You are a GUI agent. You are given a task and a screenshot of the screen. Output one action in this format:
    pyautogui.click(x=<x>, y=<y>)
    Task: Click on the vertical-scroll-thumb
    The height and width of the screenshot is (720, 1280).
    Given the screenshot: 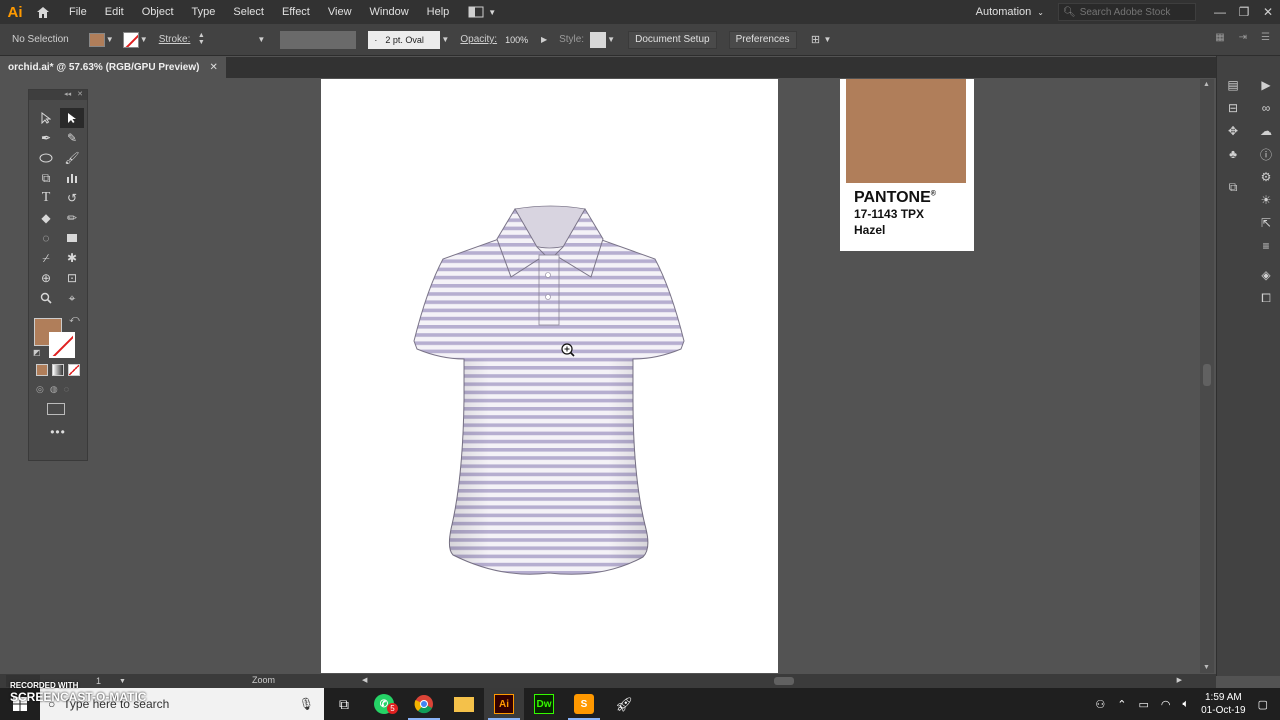 What is the action you would take?
    pyautogui.click(x=1207, y=375)
    